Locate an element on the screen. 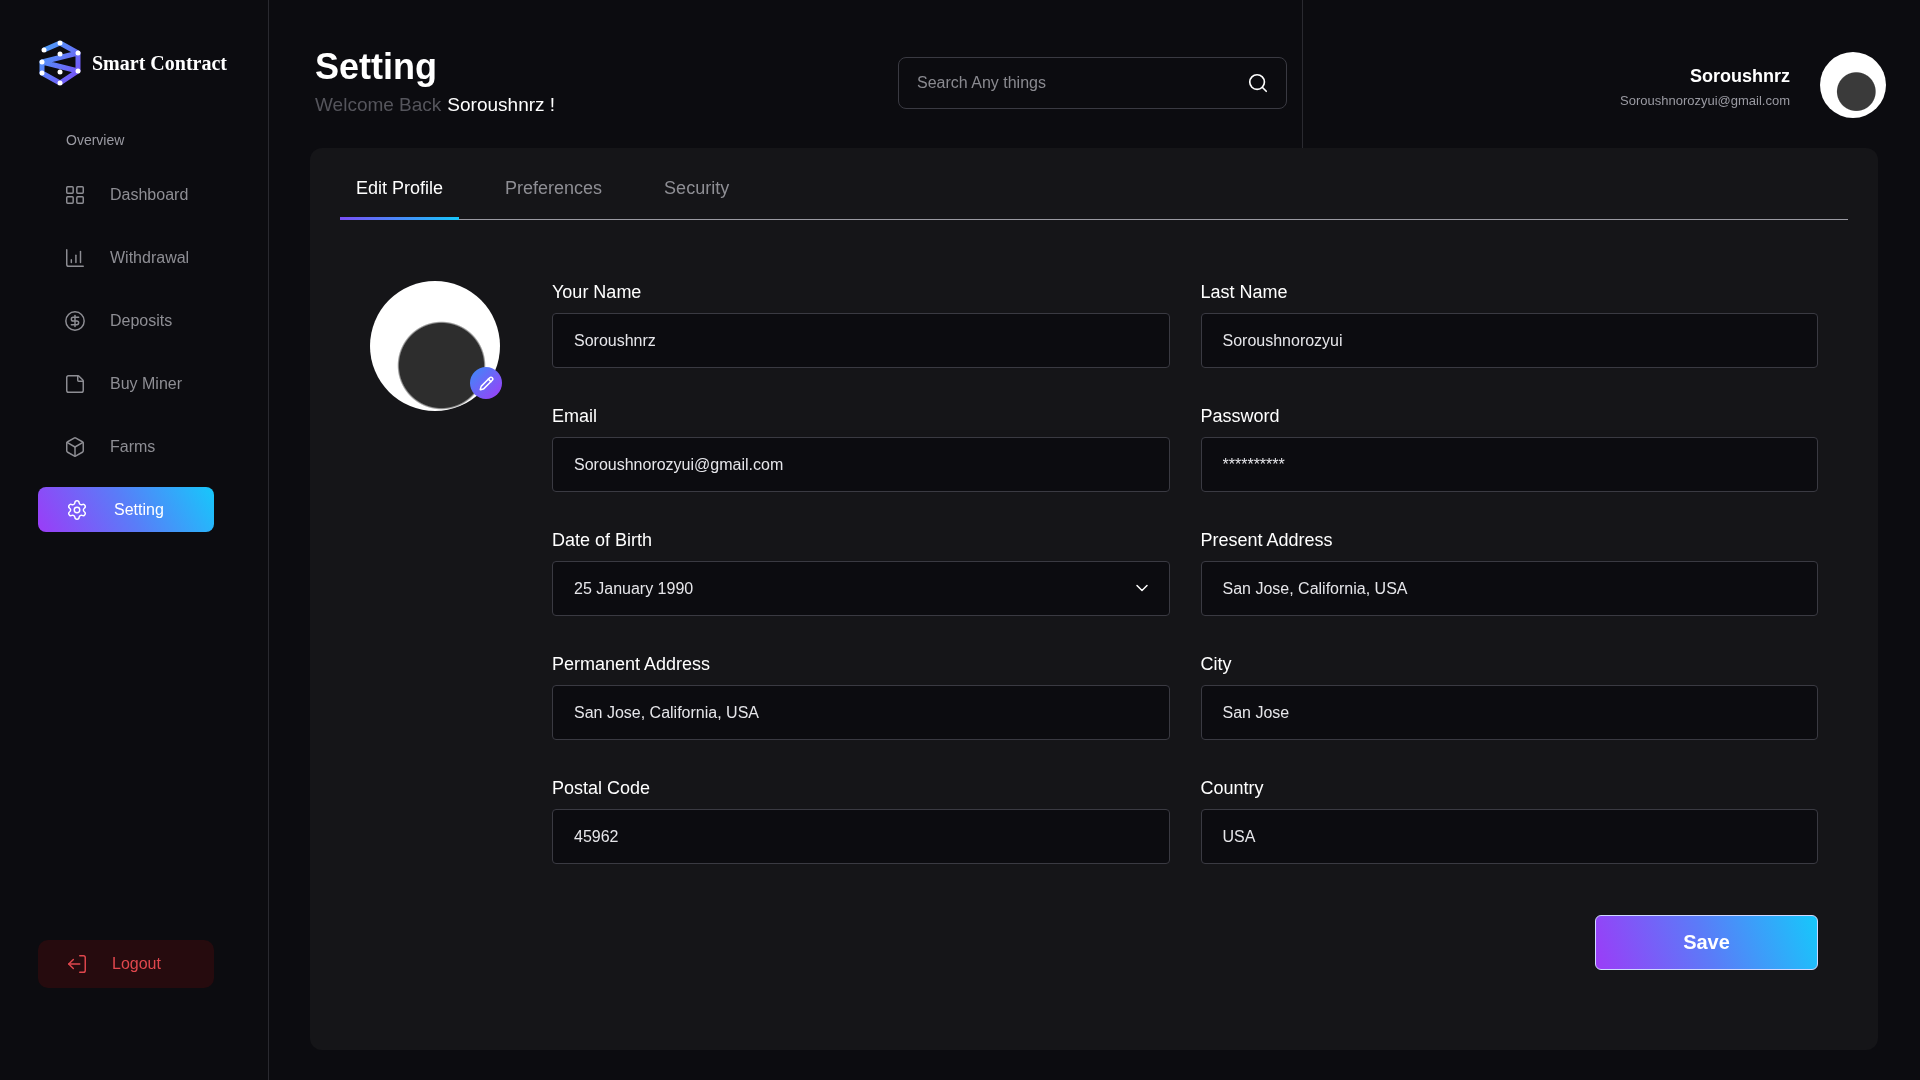 This screenshot has width=1920, height=1080. sidebar-item: Dashboard is located at coordinates (126, 194).